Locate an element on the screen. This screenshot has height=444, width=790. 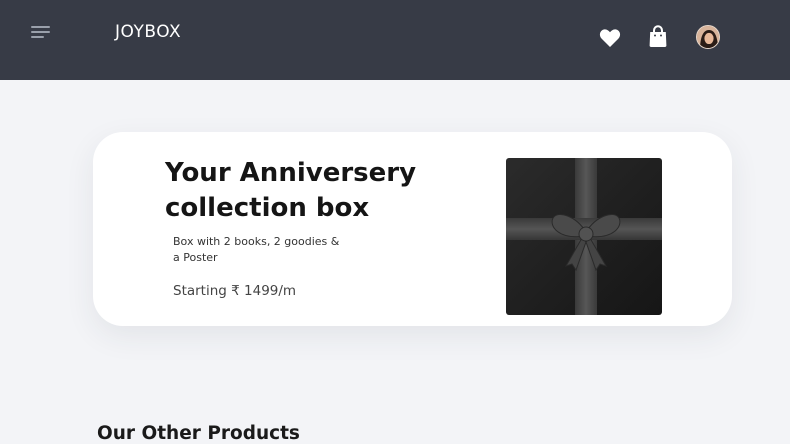
user-avatar is located at coordinates (708, 37).